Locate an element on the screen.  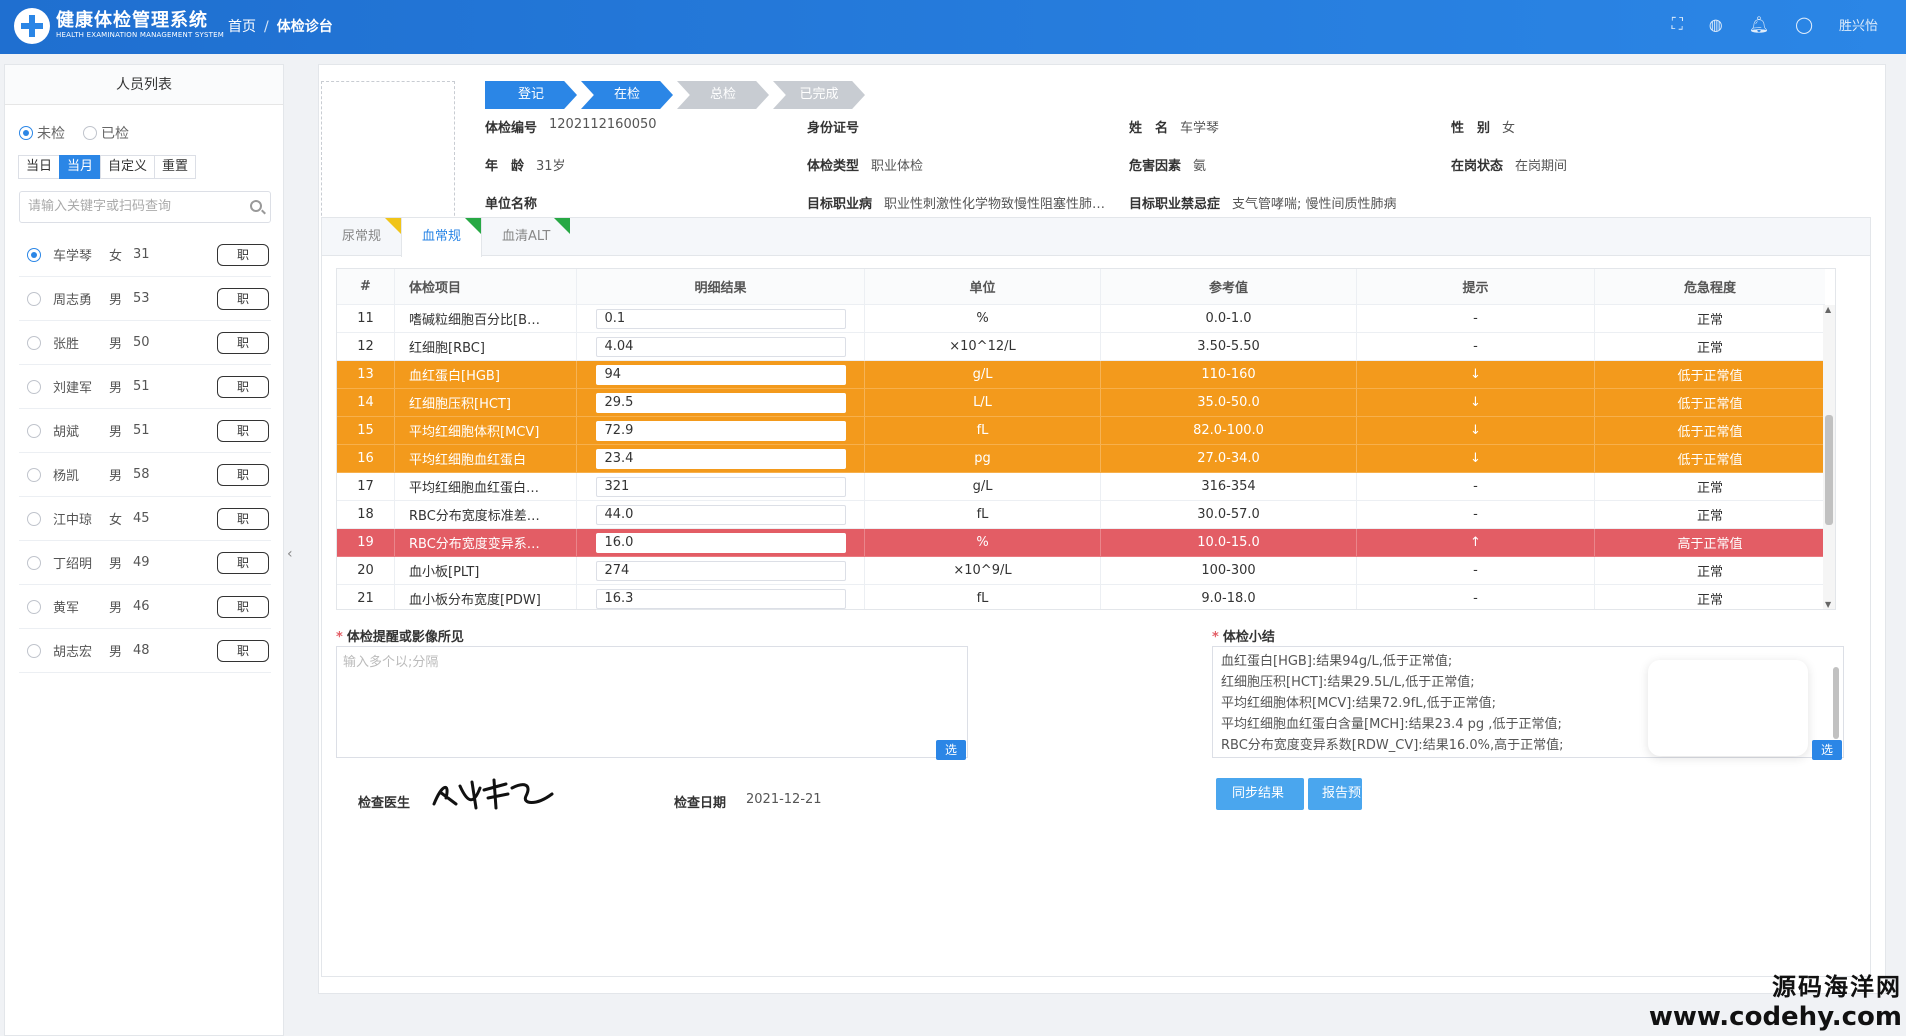
tab-label: 尿常规 is located at coordinates (362, 236).